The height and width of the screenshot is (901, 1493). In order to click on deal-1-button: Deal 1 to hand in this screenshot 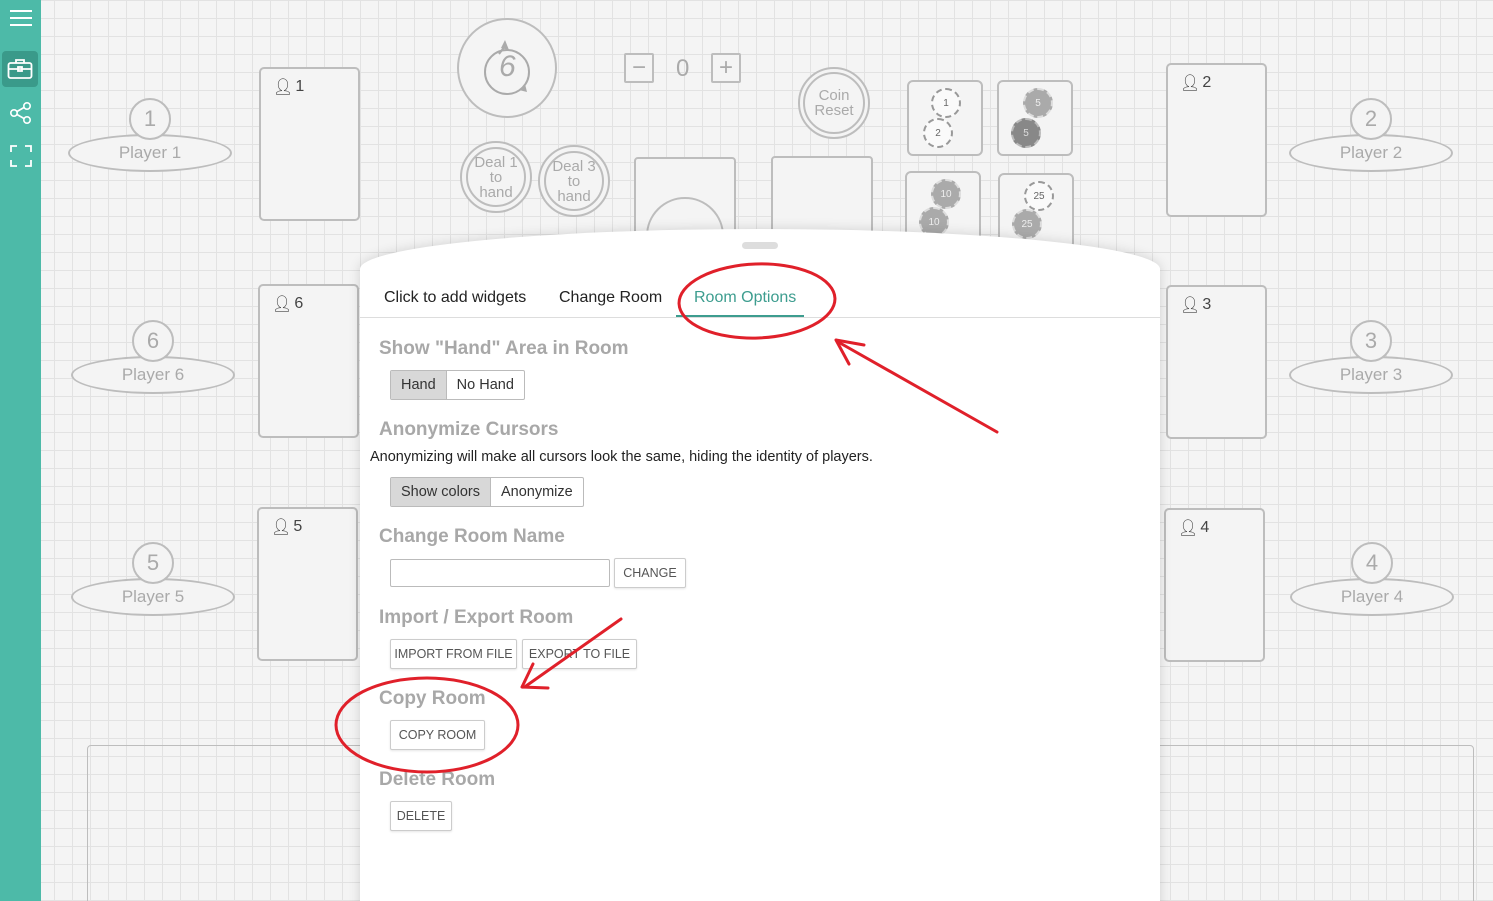, I will do `click(496, 177)`.